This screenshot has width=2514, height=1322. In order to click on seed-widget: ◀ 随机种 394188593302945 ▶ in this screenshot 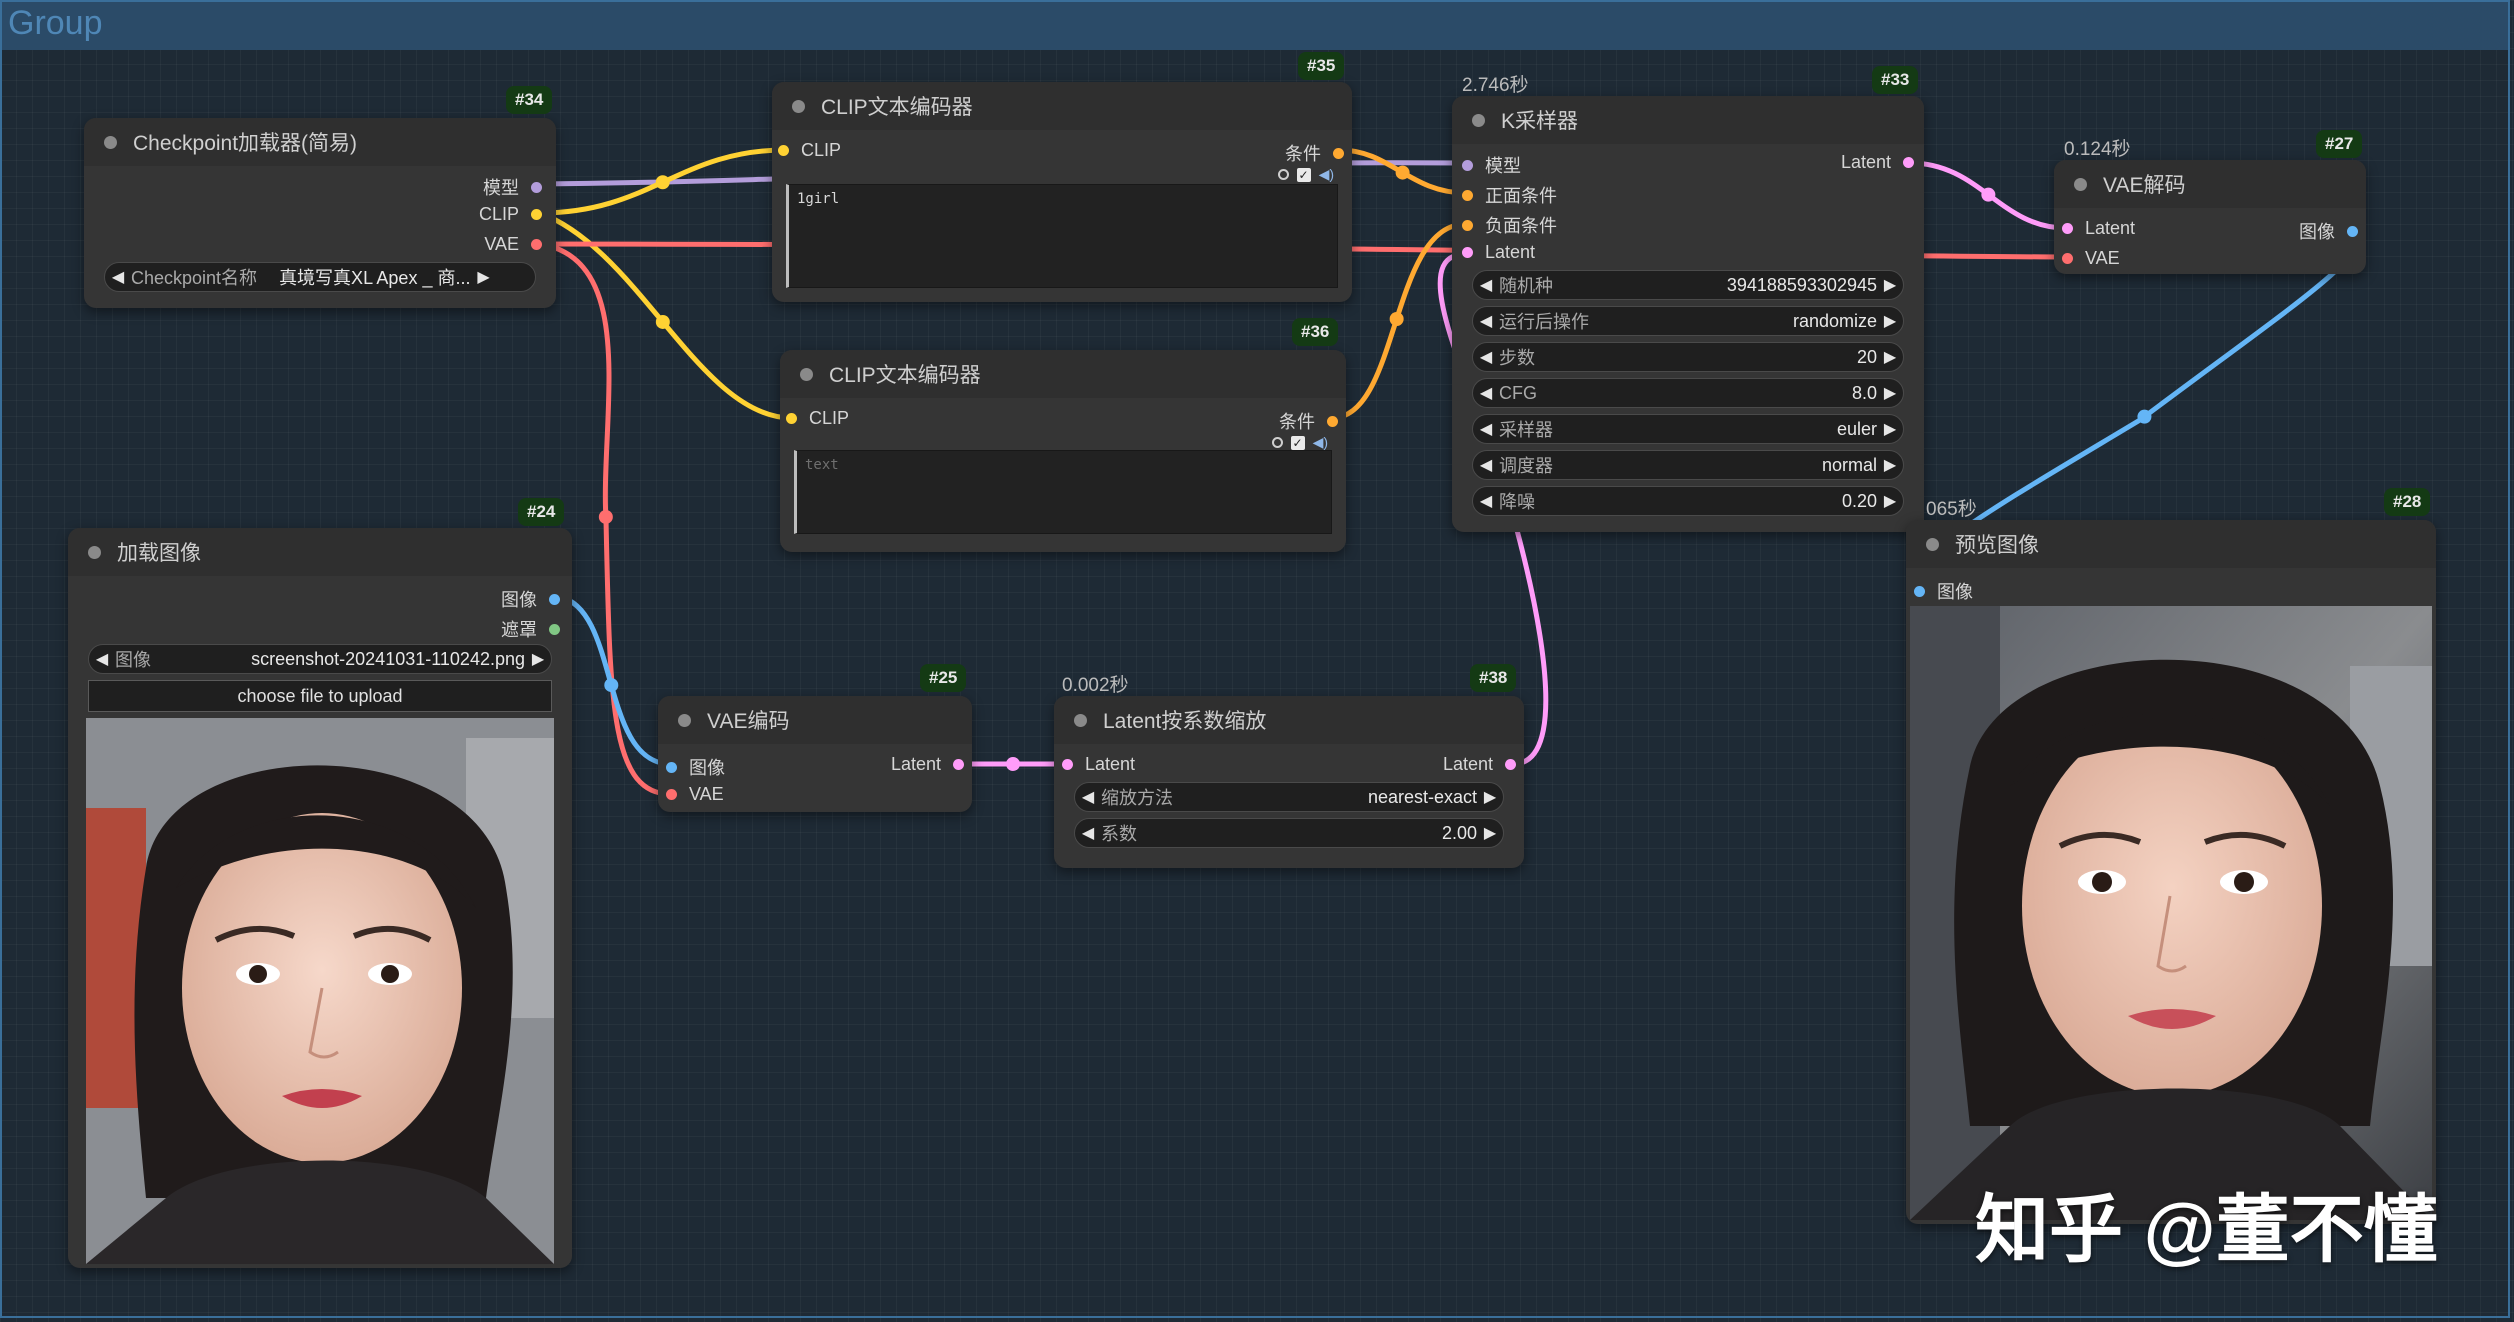, I will do `click(1688, 285)`.